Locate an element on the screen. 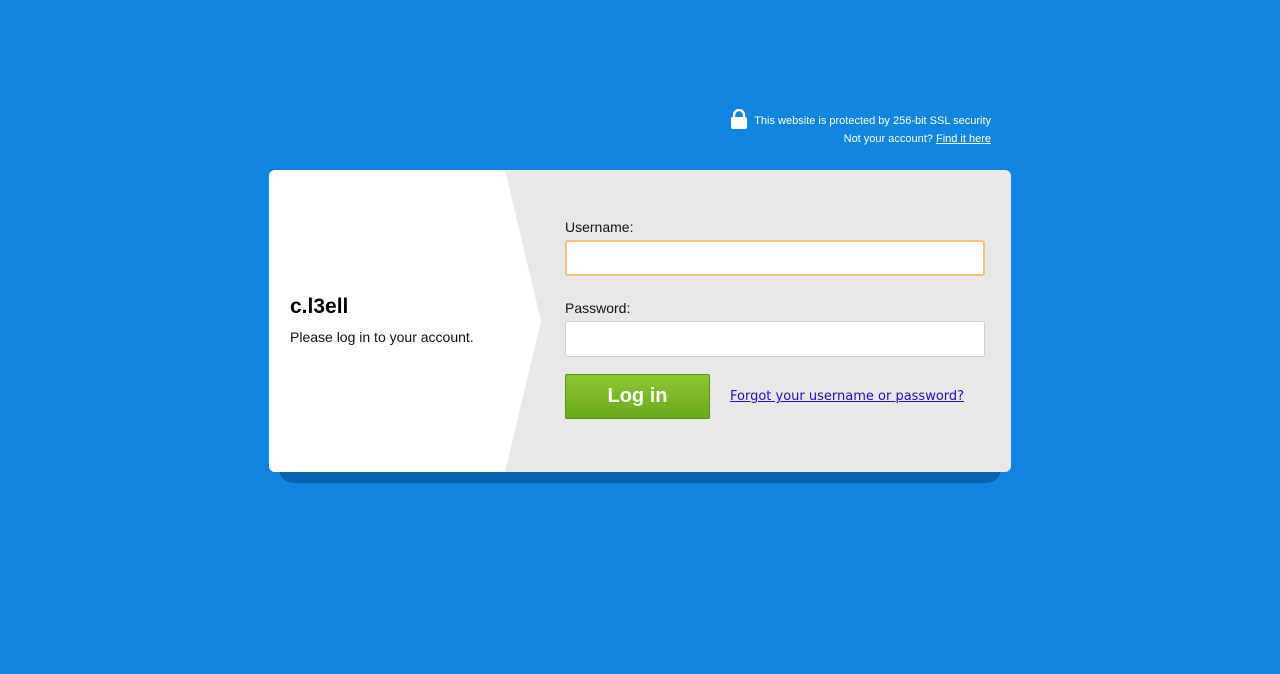 The height and width of the screenshot is (674, 1280). forgot-credentials-link: Forgot your username or password? is located at coordinates (847, 396).